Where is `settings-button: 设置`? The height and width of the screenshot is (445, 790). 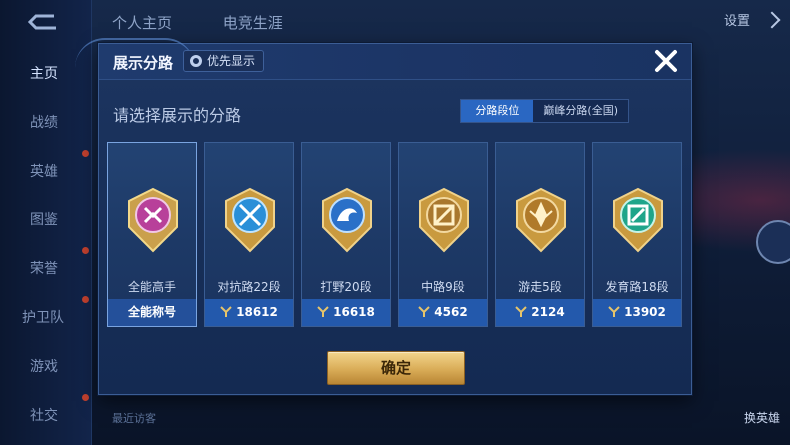 settings-button: 设置 is located at coordinates (737, 19).